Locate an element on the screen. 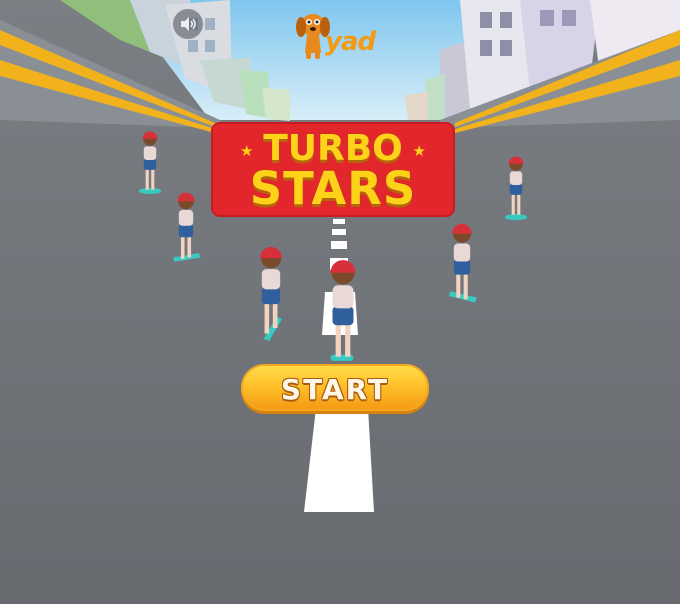 Image resolution: width=680 pixels, height=604 pixels. logo-text: yad is located at coordinates (350, 42).